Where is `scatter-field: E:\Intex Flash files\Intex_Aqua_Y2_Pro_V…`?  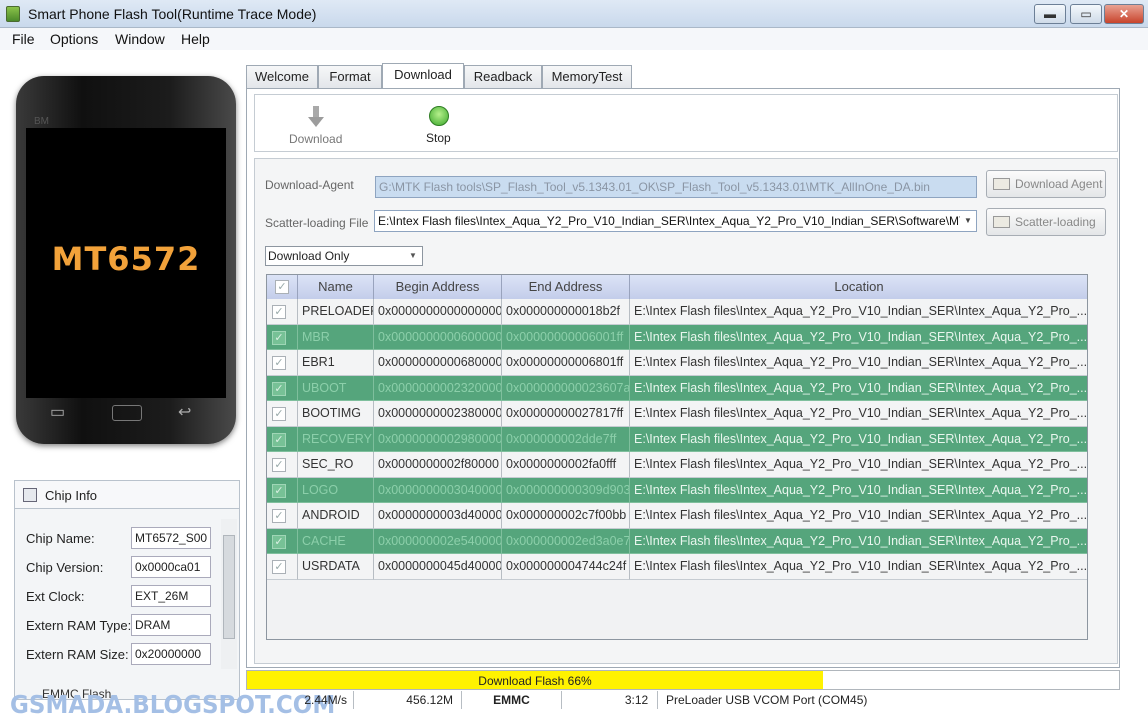
scatter-field: E:\Intex Flash files\Intex_Aqua_Y2_Pro_V… is located at coordinates (675, 221).